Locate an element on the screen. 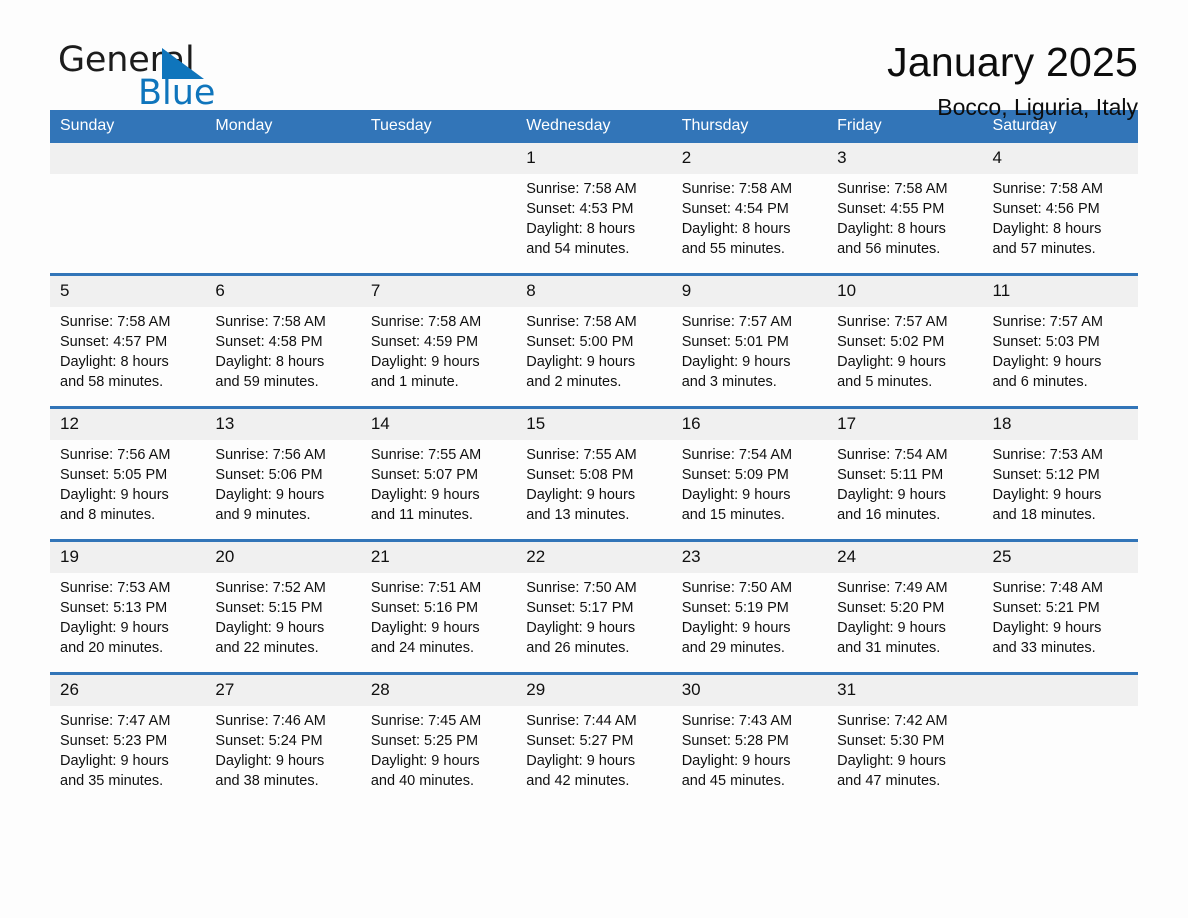 This screenshot has height=918, width=1188. day-detail-line: and 13 minutes. is located at coordinates (578, 515).